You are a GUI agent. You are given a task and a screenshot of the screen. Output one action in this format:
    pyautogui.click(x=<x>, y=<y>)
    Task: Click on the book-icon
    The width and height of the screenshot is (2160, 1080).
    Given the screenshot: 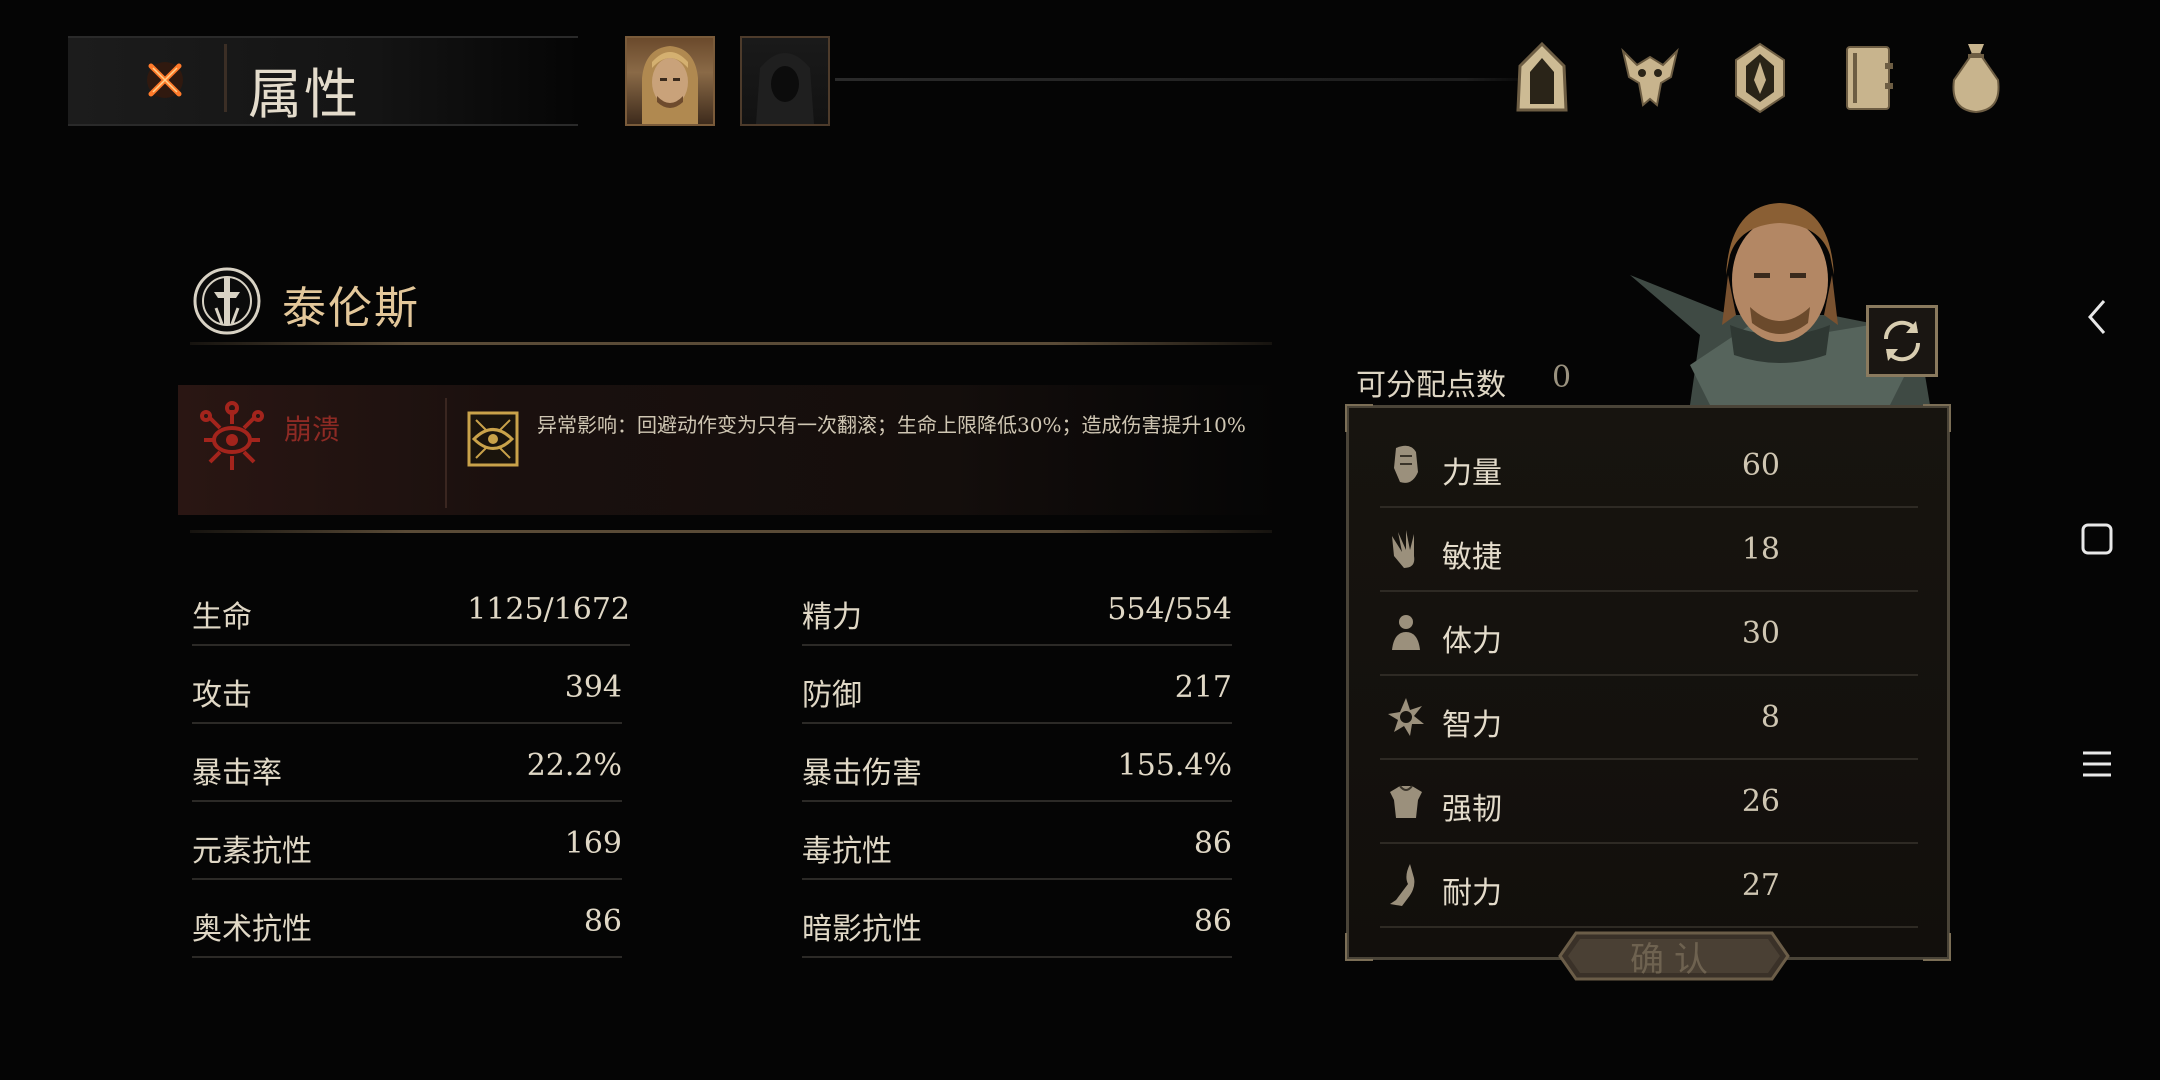 What is the action you would take?
    pyautogui.click(x=1869, y=78)
    